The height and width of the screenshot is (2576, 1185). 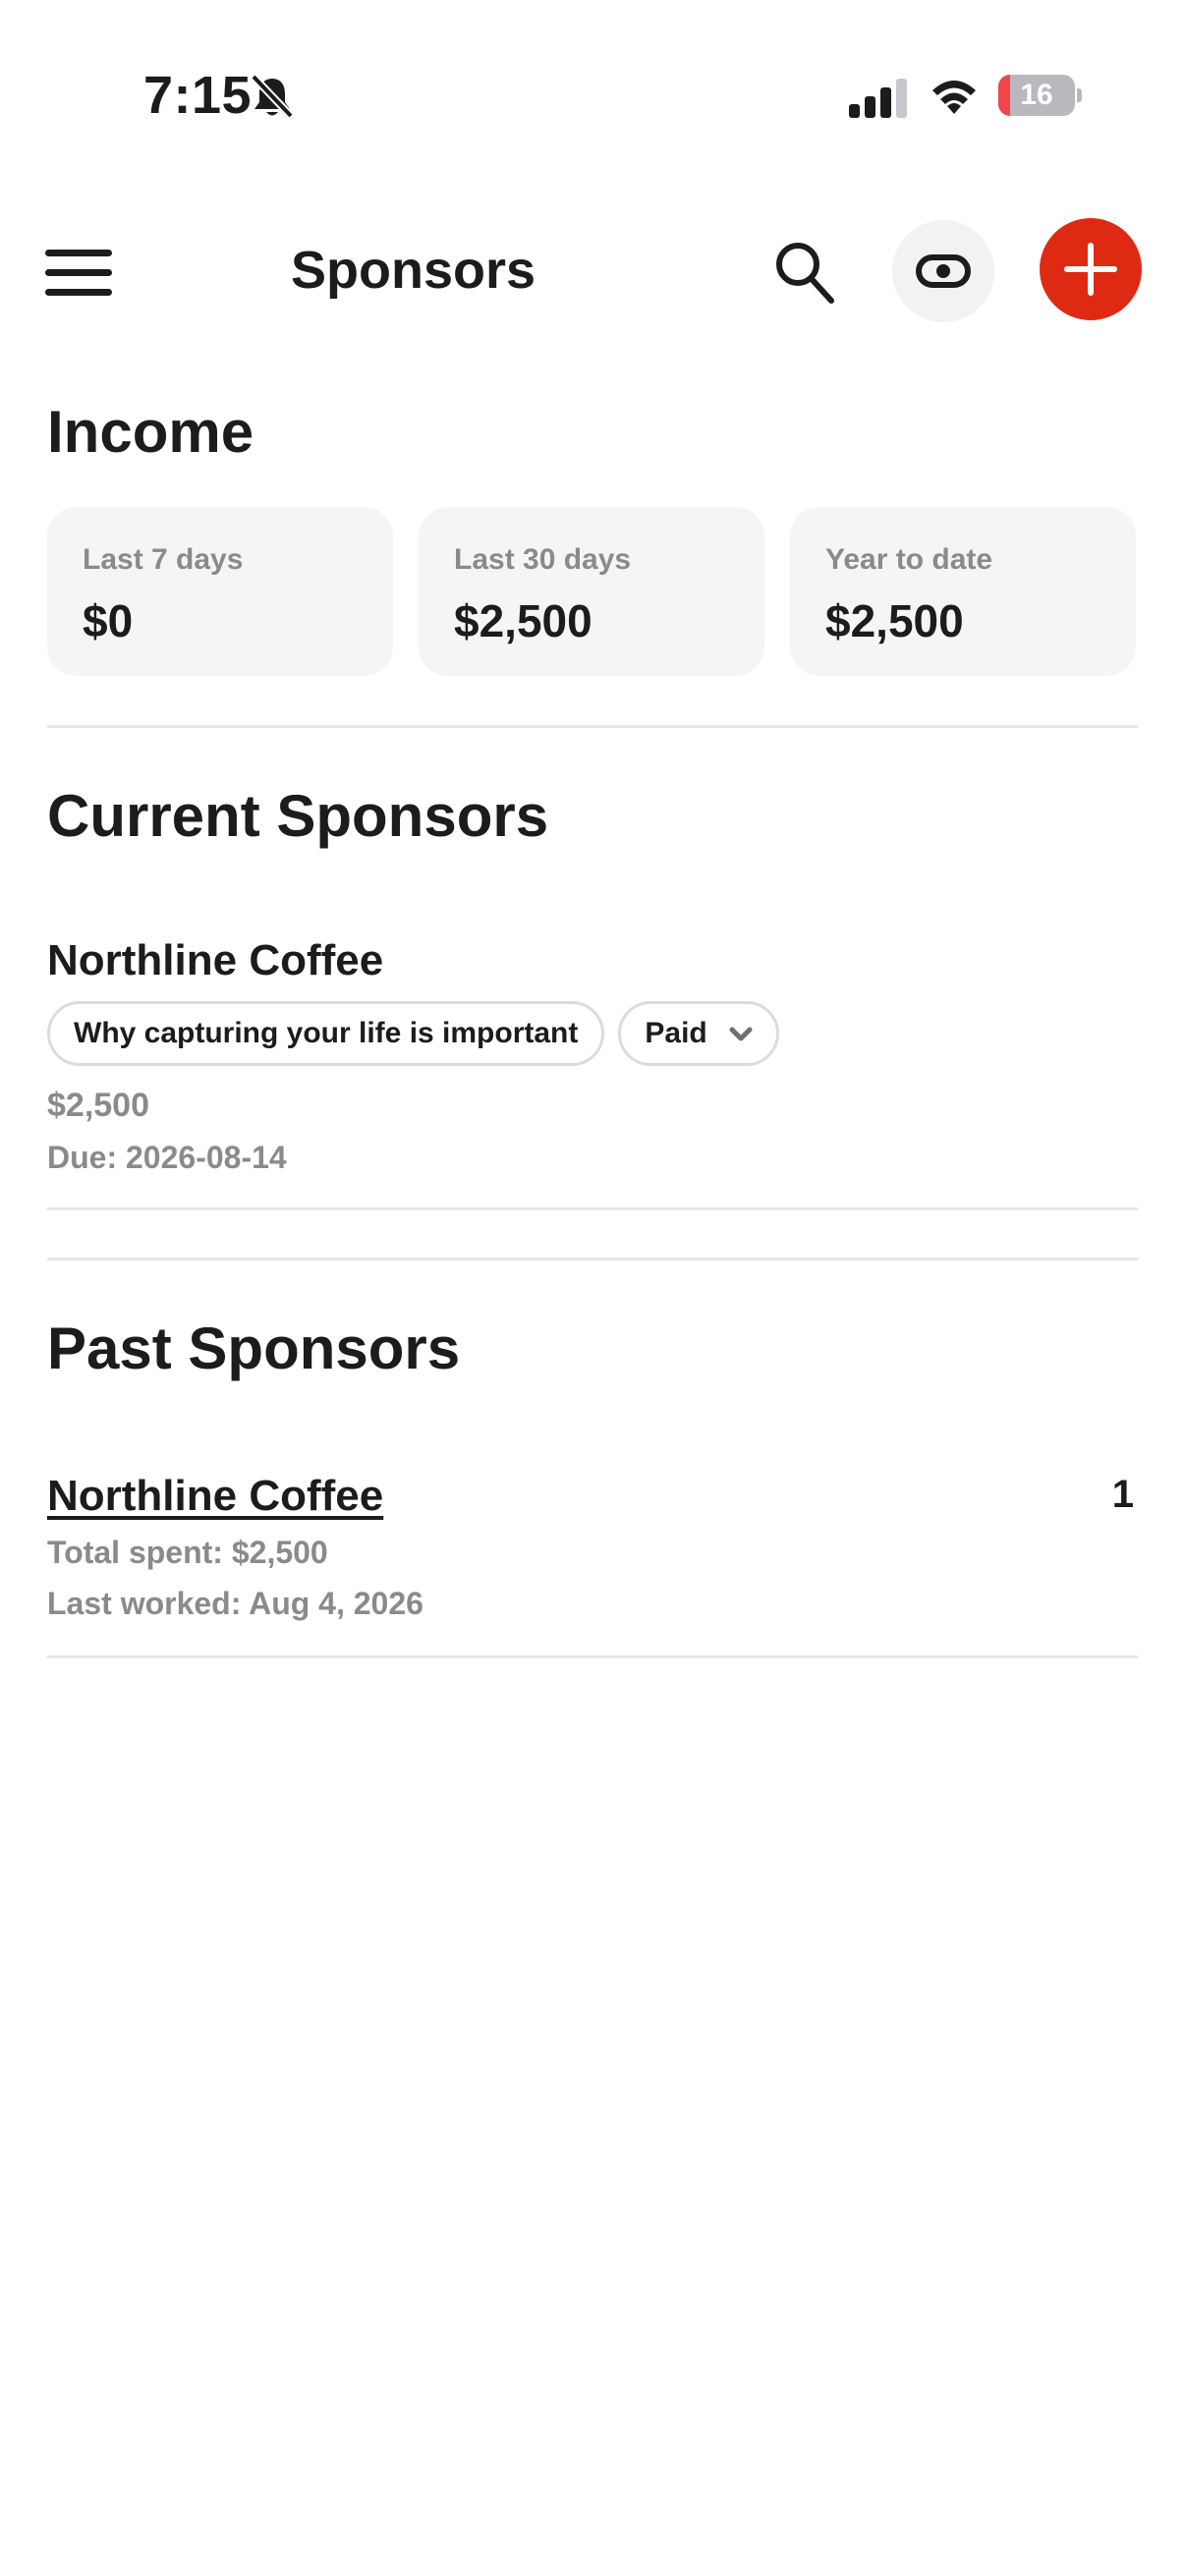 I want to click on cellular-signal-icon, so click(x=878, y=98).